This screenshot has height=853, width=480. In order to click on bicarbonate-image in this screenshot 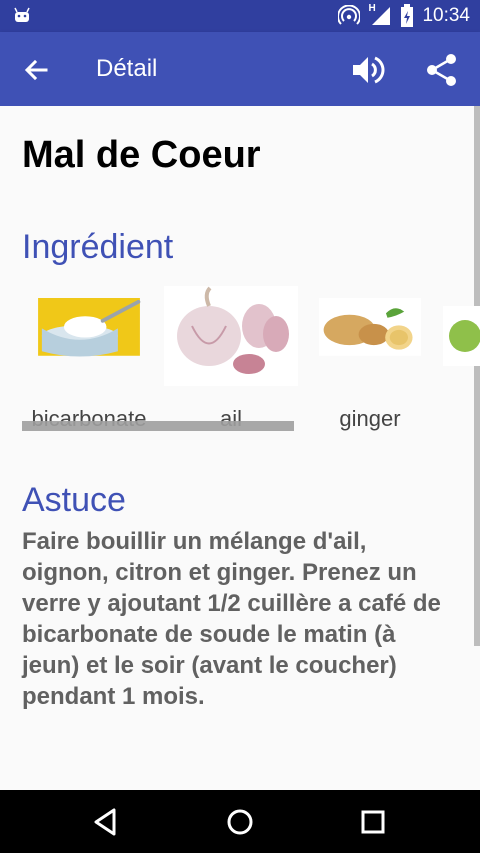, I will do `click(89, 327)`.